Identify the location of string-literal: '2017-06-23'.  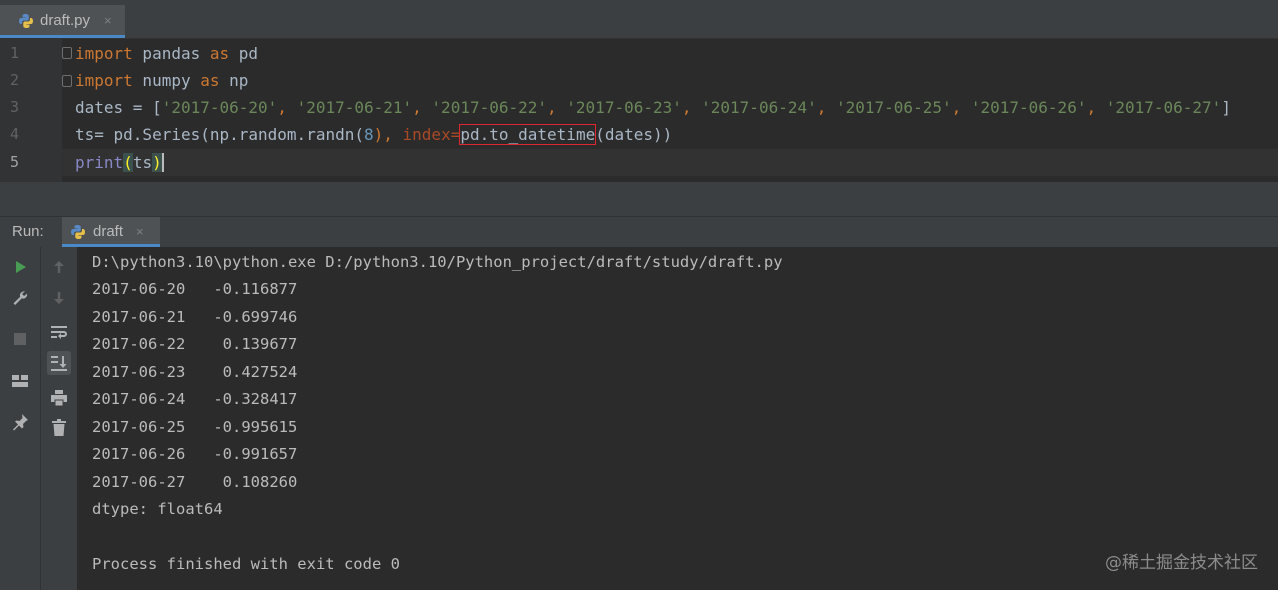
(624, 107).